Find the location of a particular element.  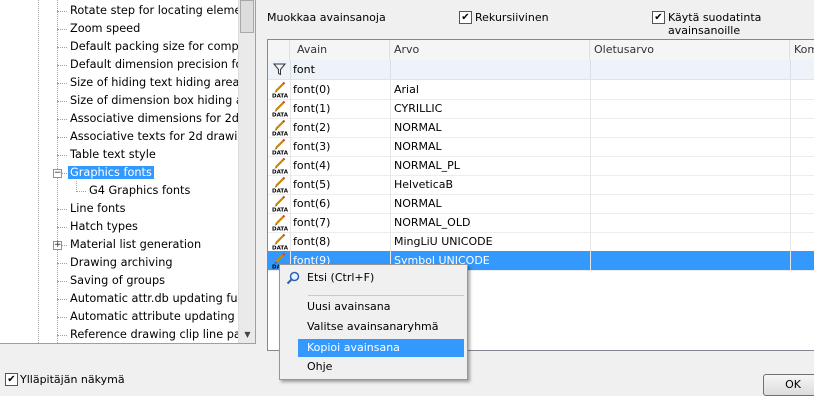

tree-item: Hatch types is located at coordinates (104, 227).